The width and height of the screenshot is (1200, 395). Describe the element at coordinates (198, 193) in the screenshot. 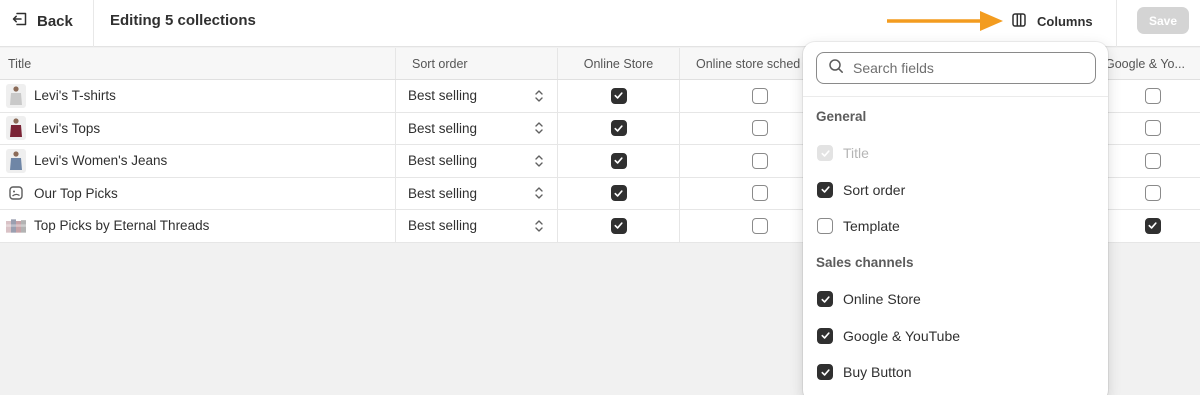

I see `cell-title: Our Top Picks` at that location.